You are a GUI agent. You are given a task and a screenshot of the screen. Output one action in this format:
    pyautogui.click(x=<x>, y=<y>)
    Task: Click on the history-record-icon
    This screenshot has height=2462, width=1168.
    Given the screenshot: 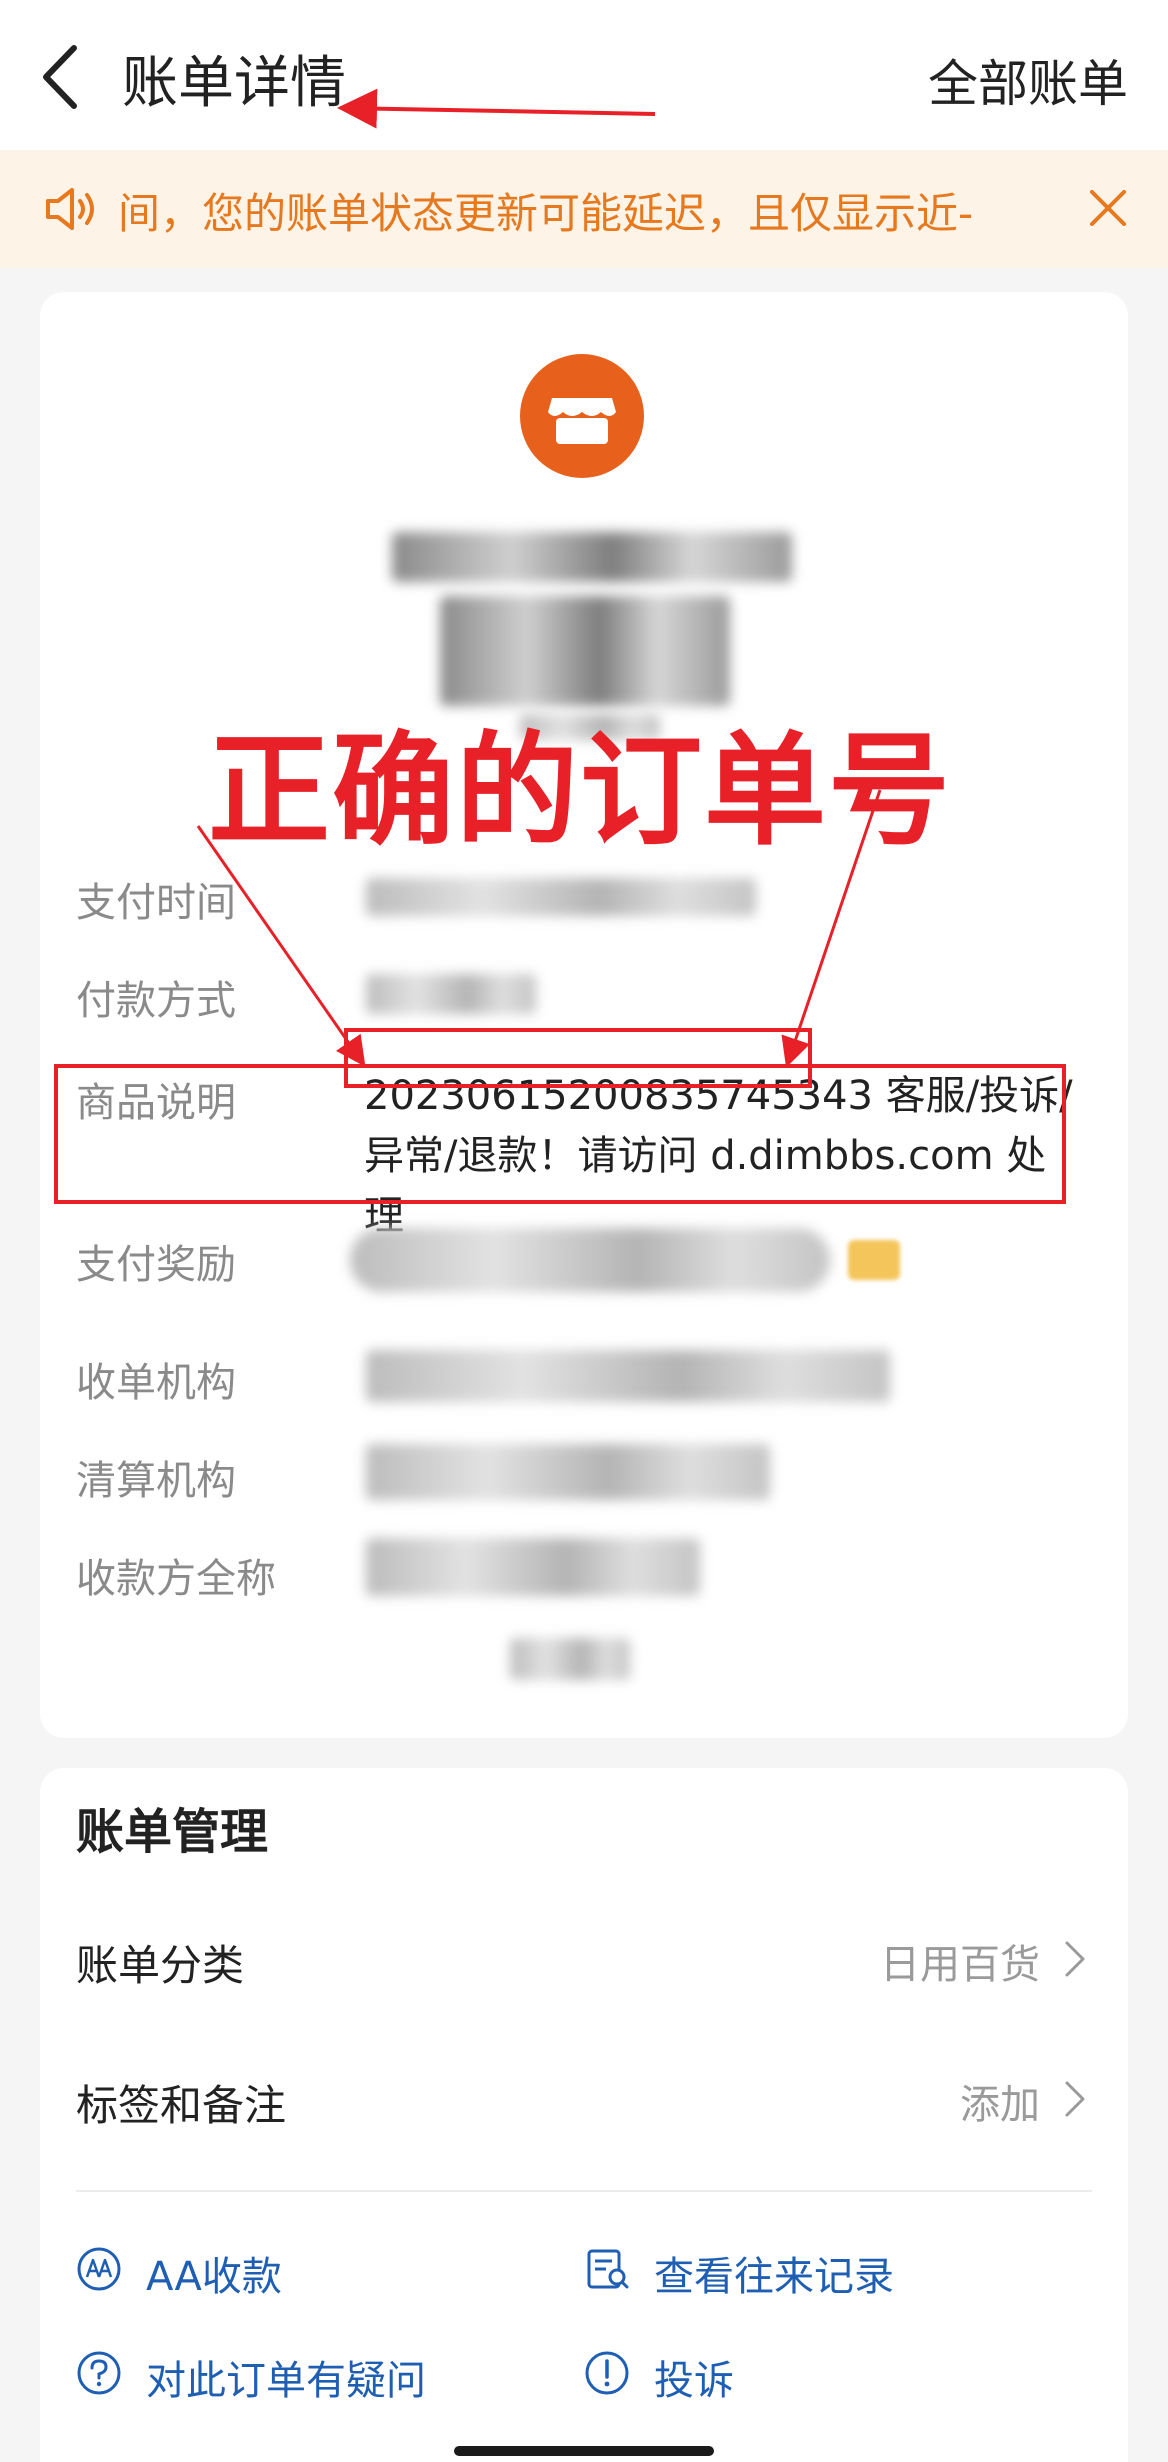 What is the action you would take?
    pyautogui.click(x=608, y=2269)
    